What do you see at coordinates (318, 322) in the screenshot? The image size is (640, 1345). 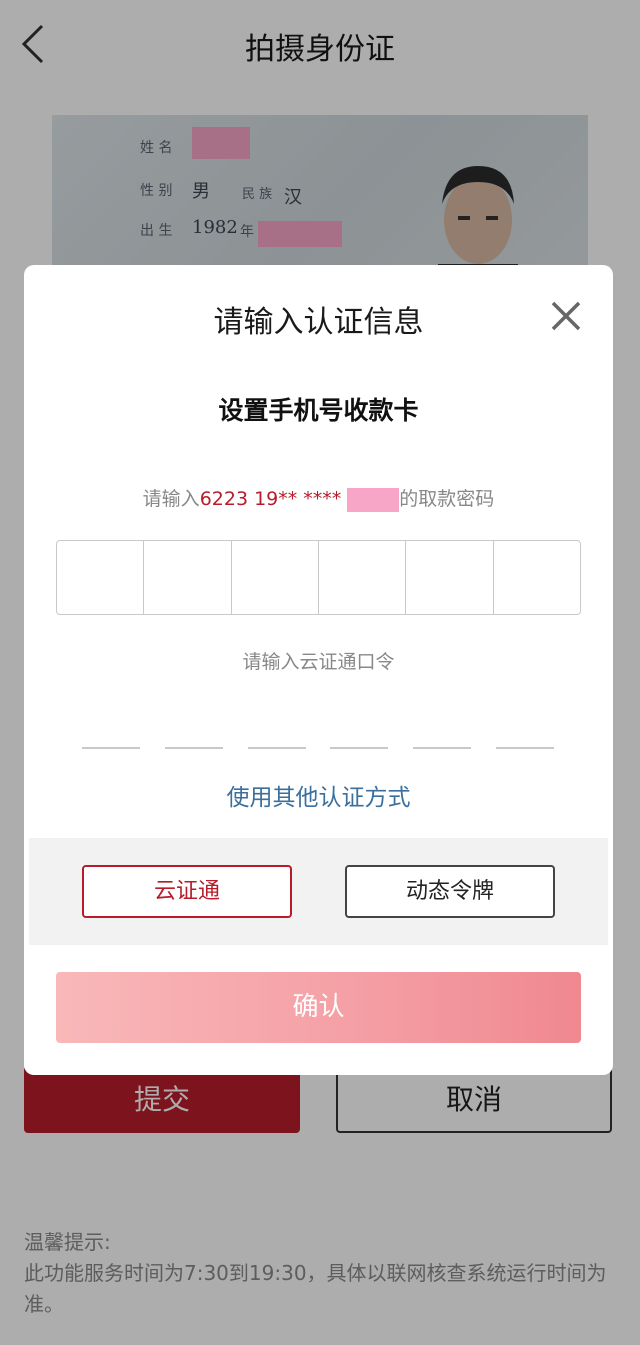 I see `dialog-title: 请输入认证信息` at bounding box center [318, 322].